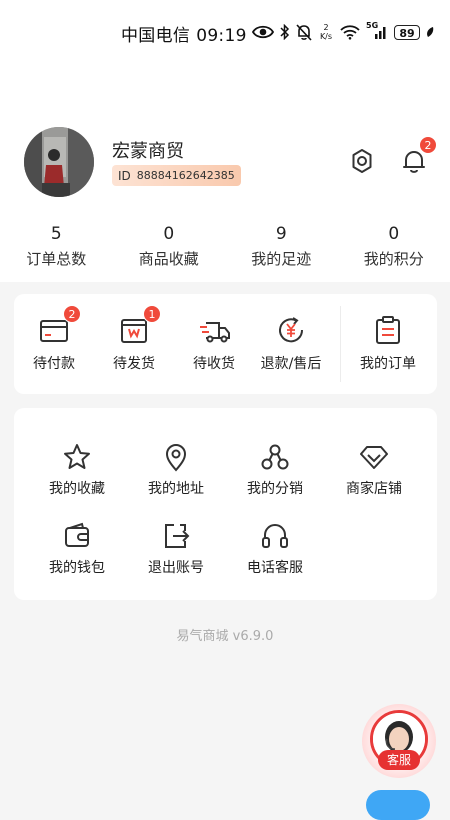 The image size is (450, 820). Describe the element at coordinates (77, 488) in the screenshot. I see `service-label: 我的收藏` at that location.